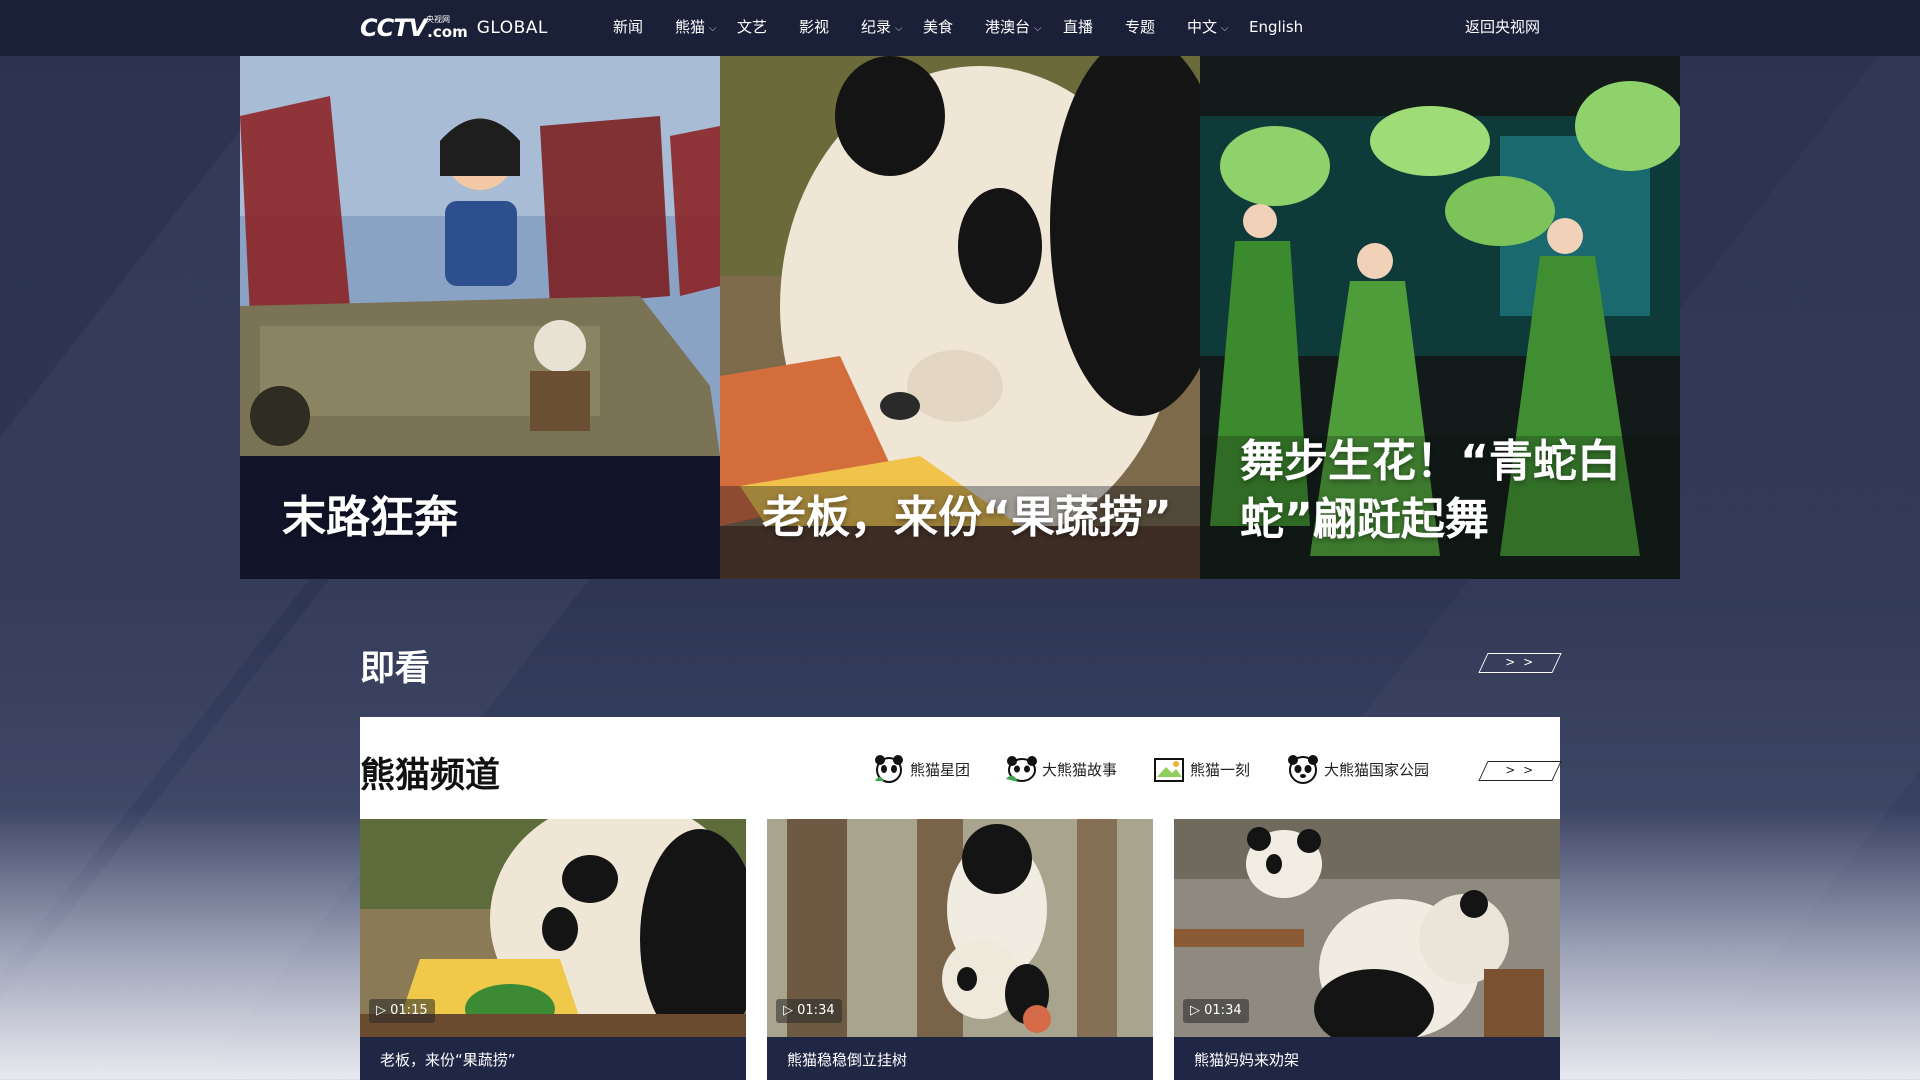  Describe the element at coordinates (847, 1060) in the screenshot. I see `video-caption: 熊猫稳稳倒立挂树` at that location.